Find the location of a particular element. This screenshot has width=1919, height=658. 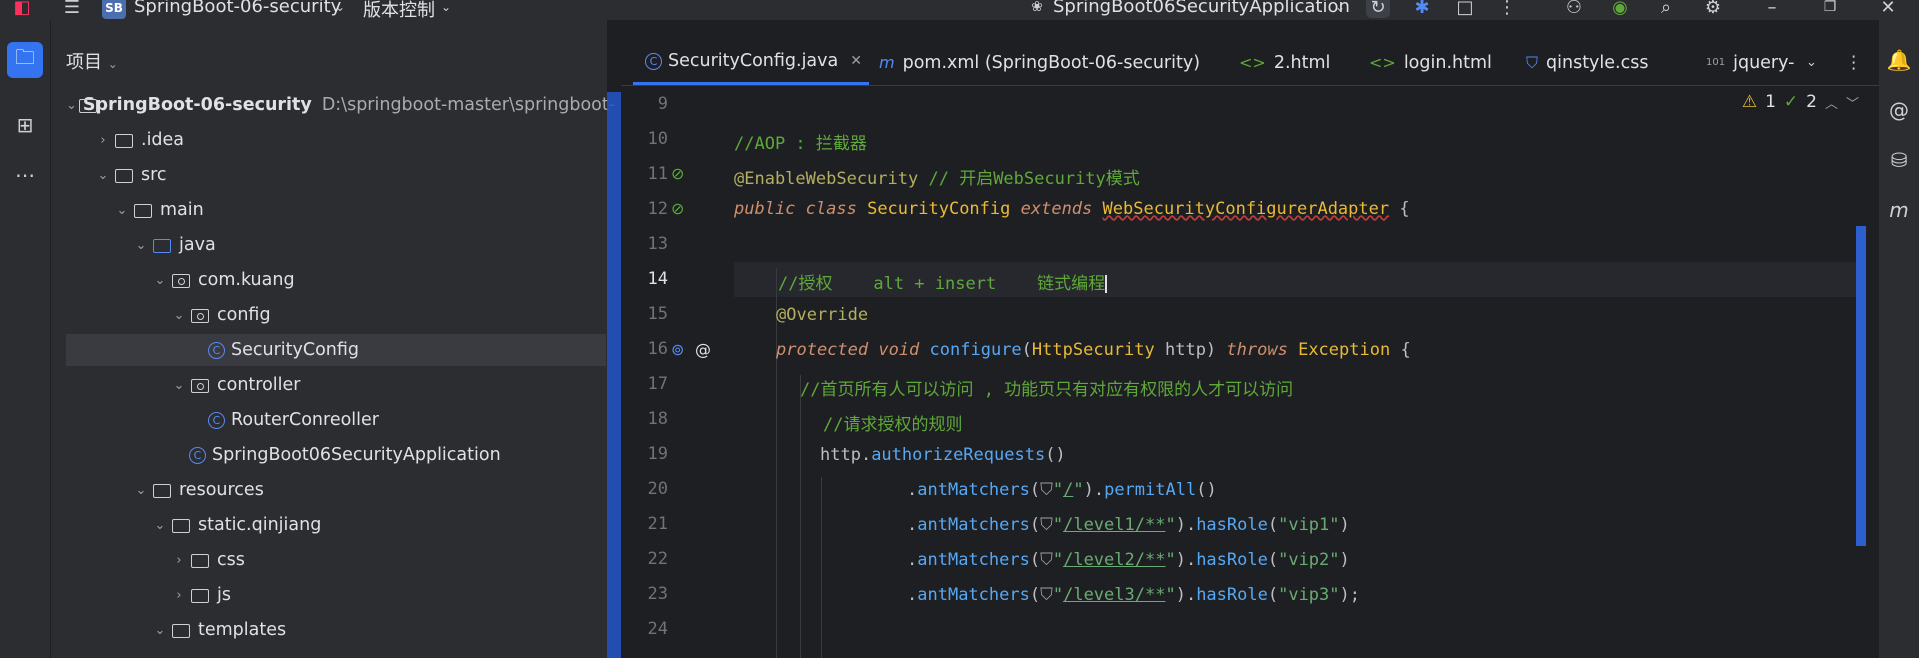

line-number: 12 is located at coordinates (644, 209).